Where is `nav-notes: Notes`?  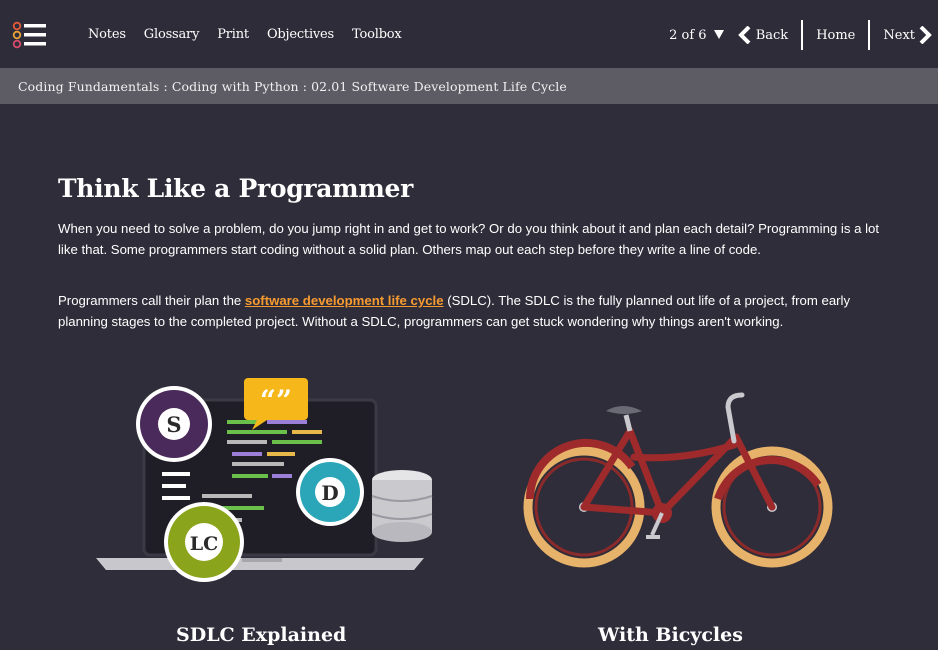
nav-notes: Notes is located at coordinates (107, 34).